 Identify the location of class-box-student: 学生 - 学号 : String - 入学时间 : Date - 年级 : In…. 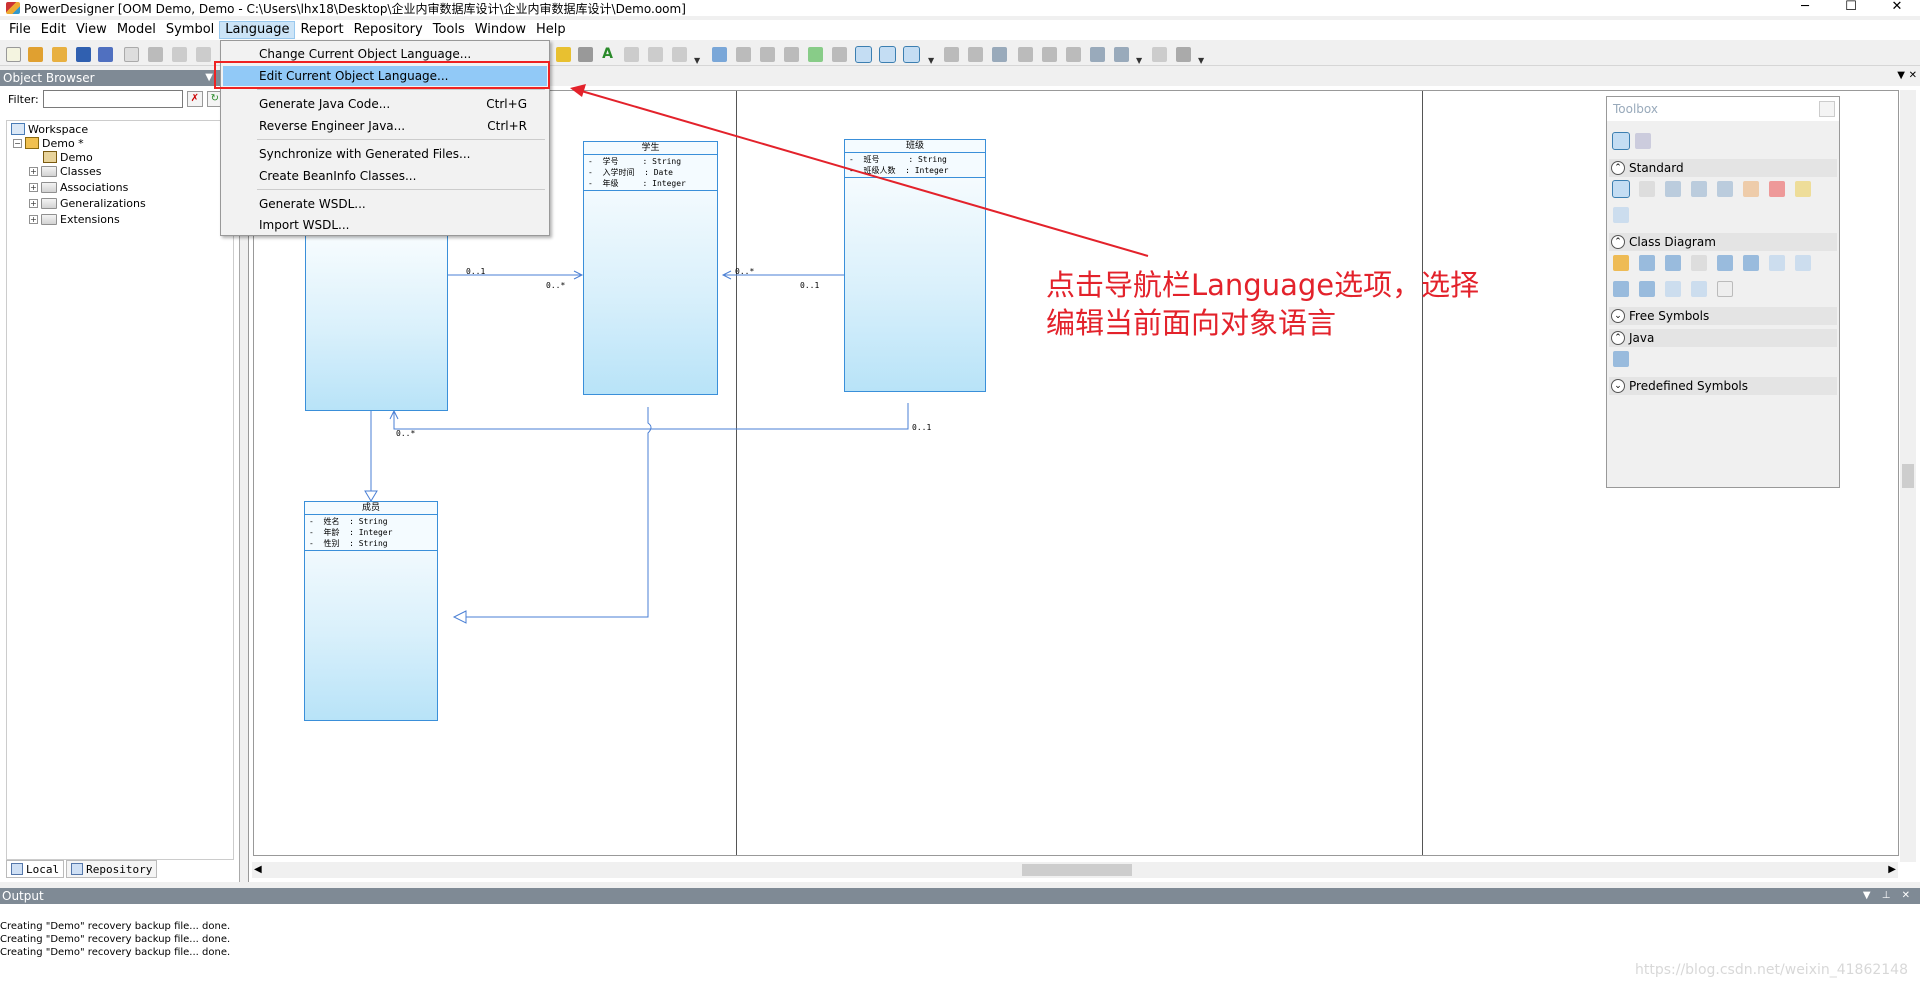
(650, 268).